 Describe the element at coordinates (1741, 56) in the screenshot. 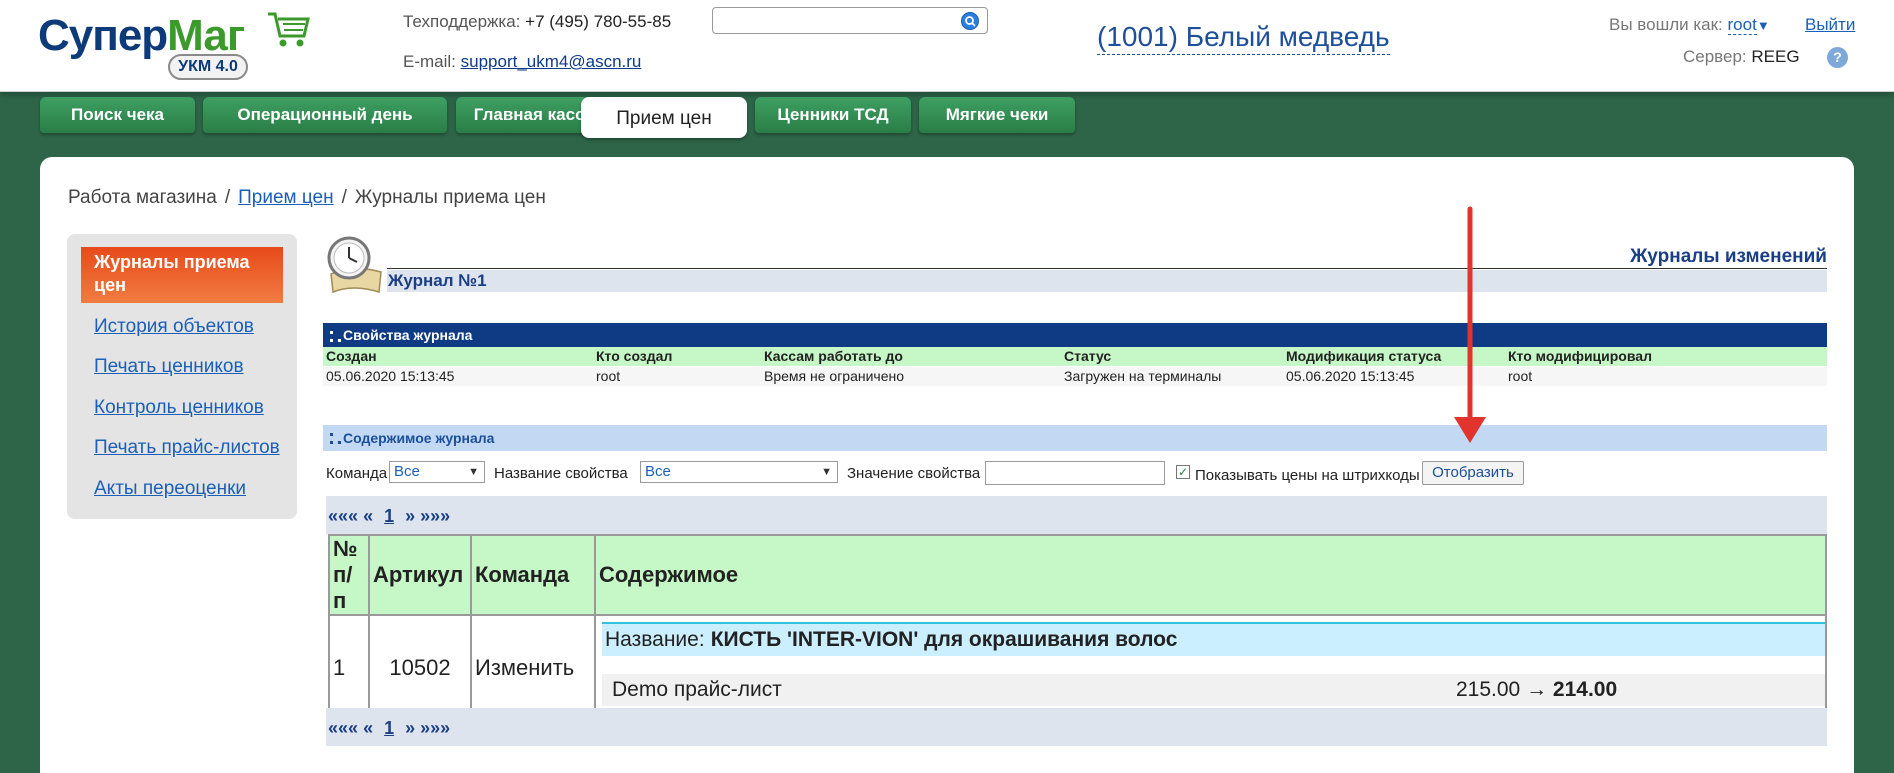

I see `server-info: Сервер: REEG` at that location.